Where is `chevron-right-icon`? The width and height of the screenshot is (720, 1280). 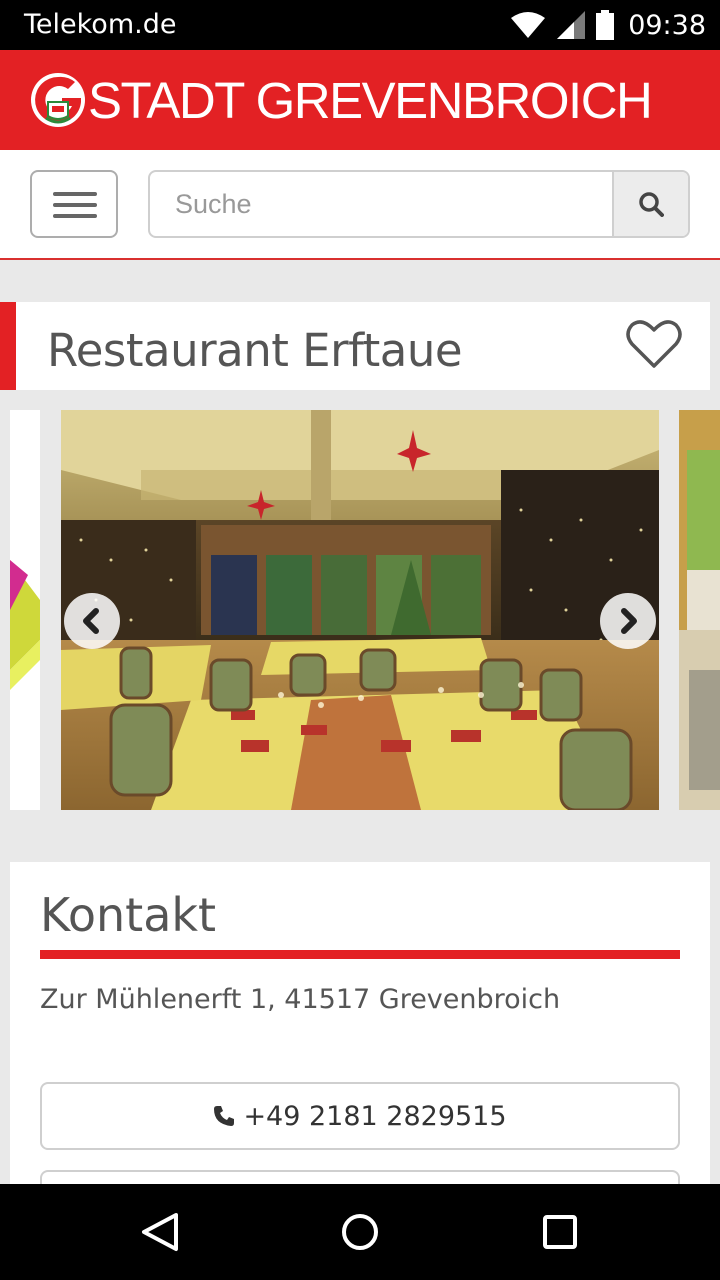
chevron-right-icon is located at coordinates (629, 621).